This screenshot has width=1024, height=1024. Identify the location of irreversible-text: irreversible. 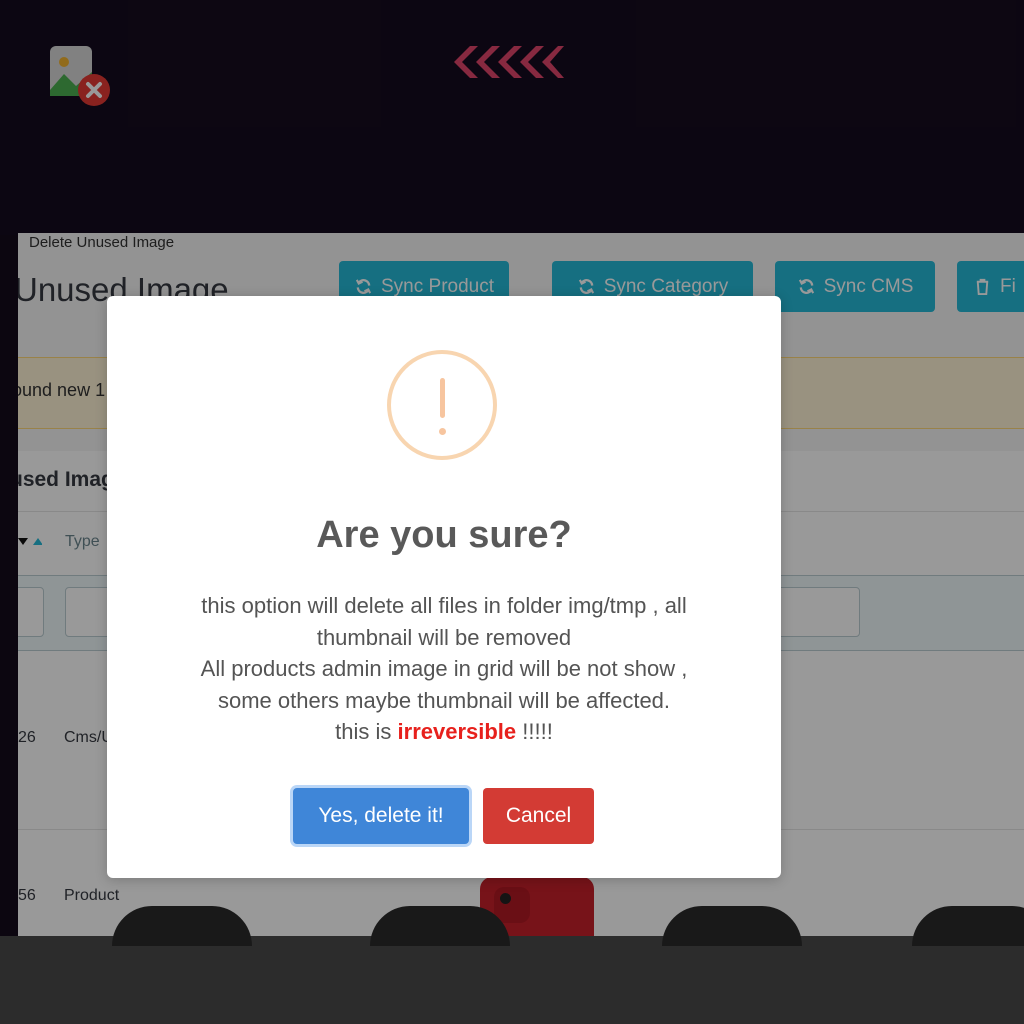
(457, 731).